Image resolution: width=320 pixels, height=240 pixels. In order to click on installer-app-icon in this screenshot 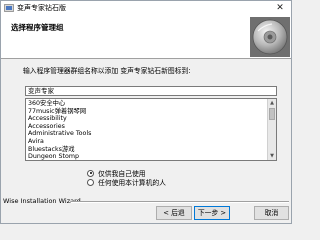, I will do `click(9, 8)`.